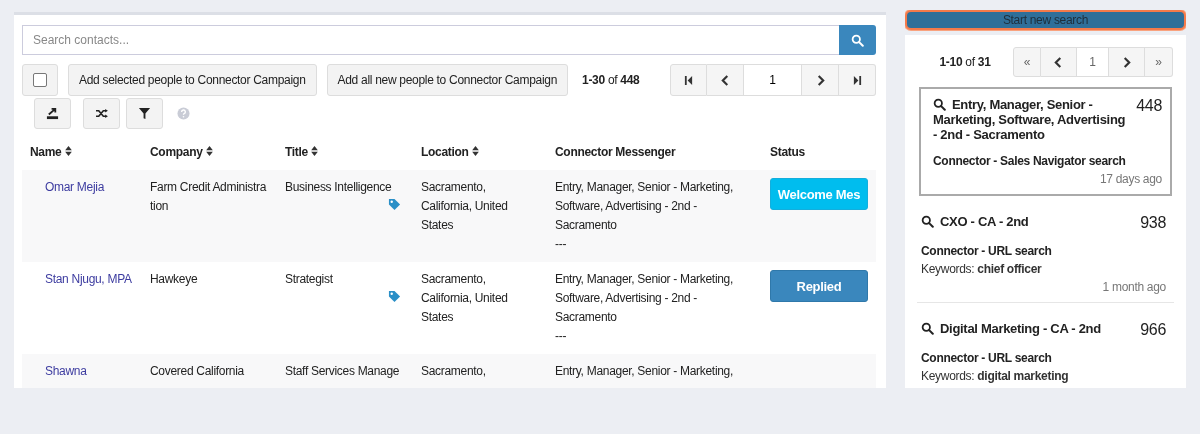  Describe the element at coordinates (1030, 119) in the screenshot. I see `search-title: Entry, Manager, Senior - Marketing, Software, Advertising - 2nd - Sacramento` at that location.